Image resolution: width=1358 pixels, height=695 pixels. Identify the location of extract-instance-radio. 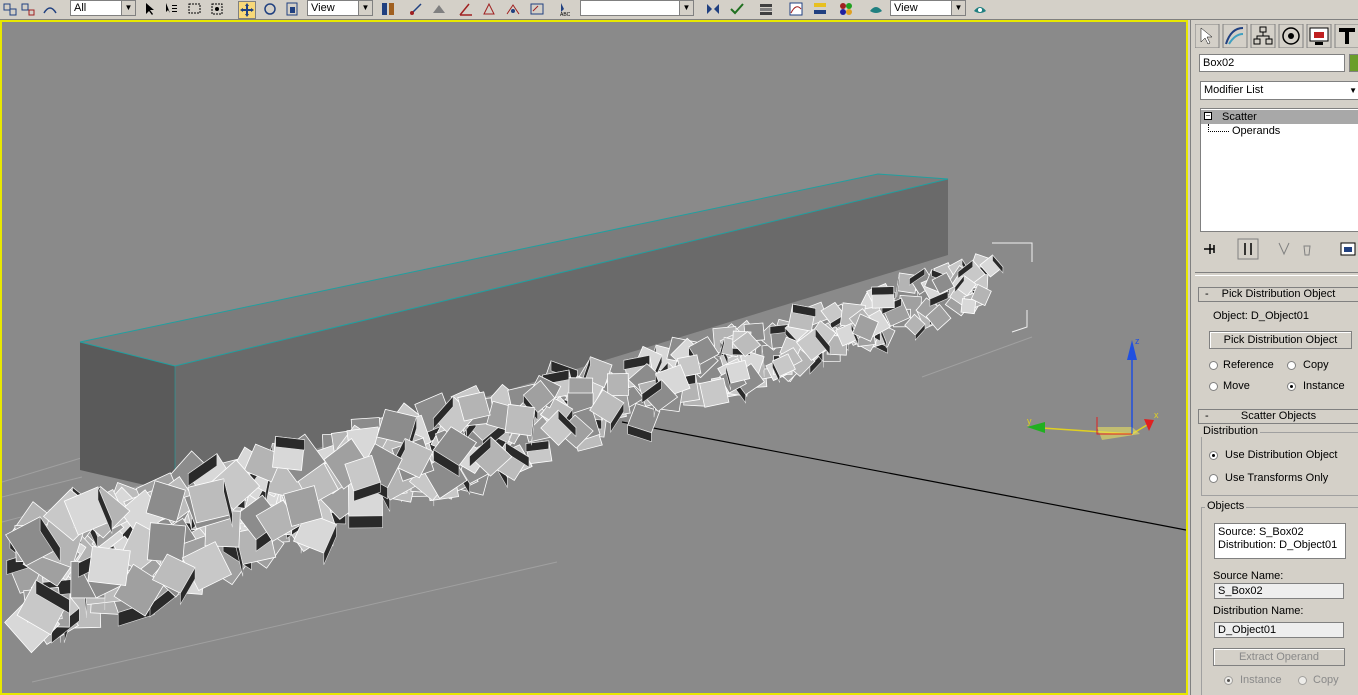
(1228, 680).